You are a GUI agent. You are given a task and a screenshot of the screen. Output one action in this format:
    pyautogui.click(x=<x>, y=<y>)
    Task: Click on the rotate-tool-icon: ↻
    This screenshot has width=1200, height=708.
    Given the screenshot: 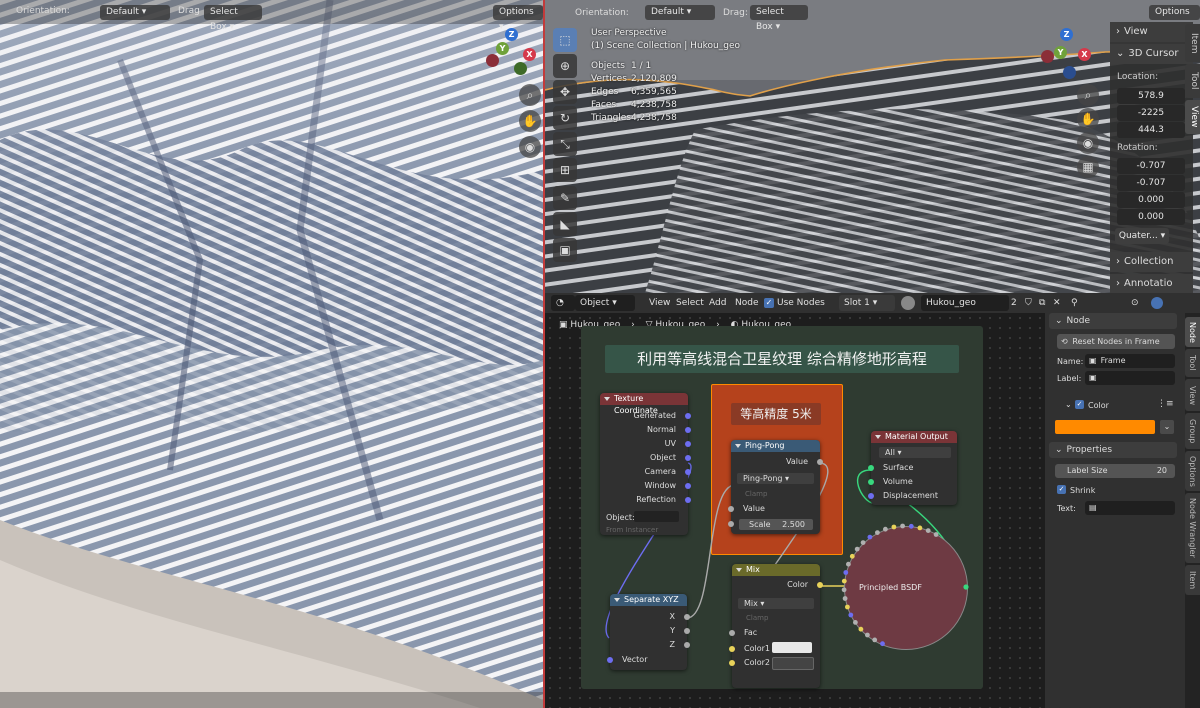 What is the action you would take?
    pyautogui.click(x=565, y=118)
    